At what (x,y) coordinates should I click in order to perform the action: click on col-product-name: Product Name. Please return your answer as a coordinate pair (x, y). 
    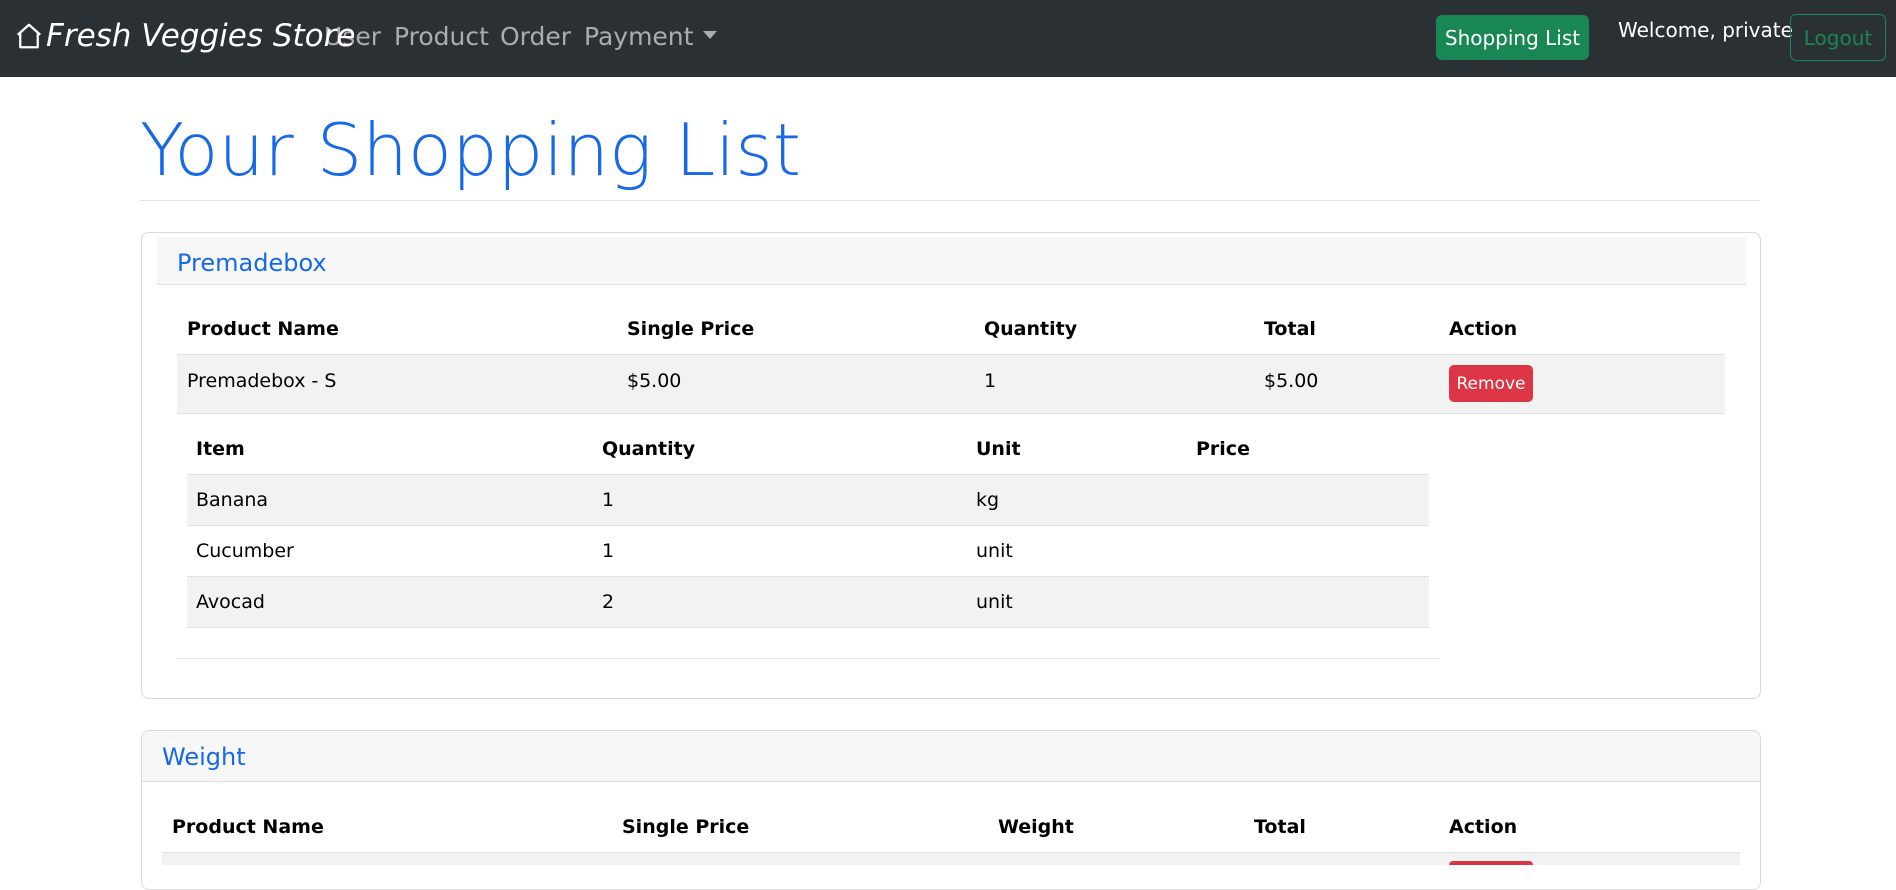
    Looking at the image, I should click on (263, 329).